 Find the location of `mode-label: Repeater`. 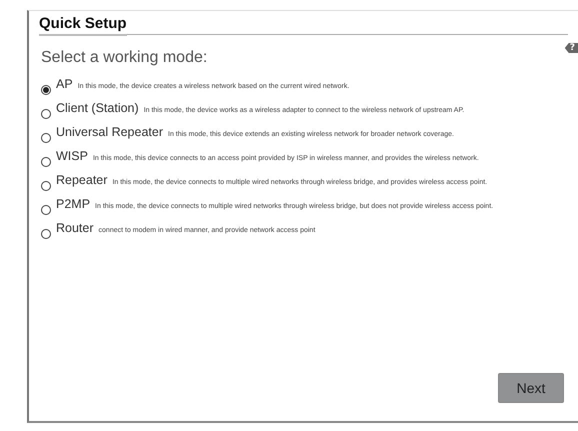

mode-label: Repeater is located at coordinates (82, 180).